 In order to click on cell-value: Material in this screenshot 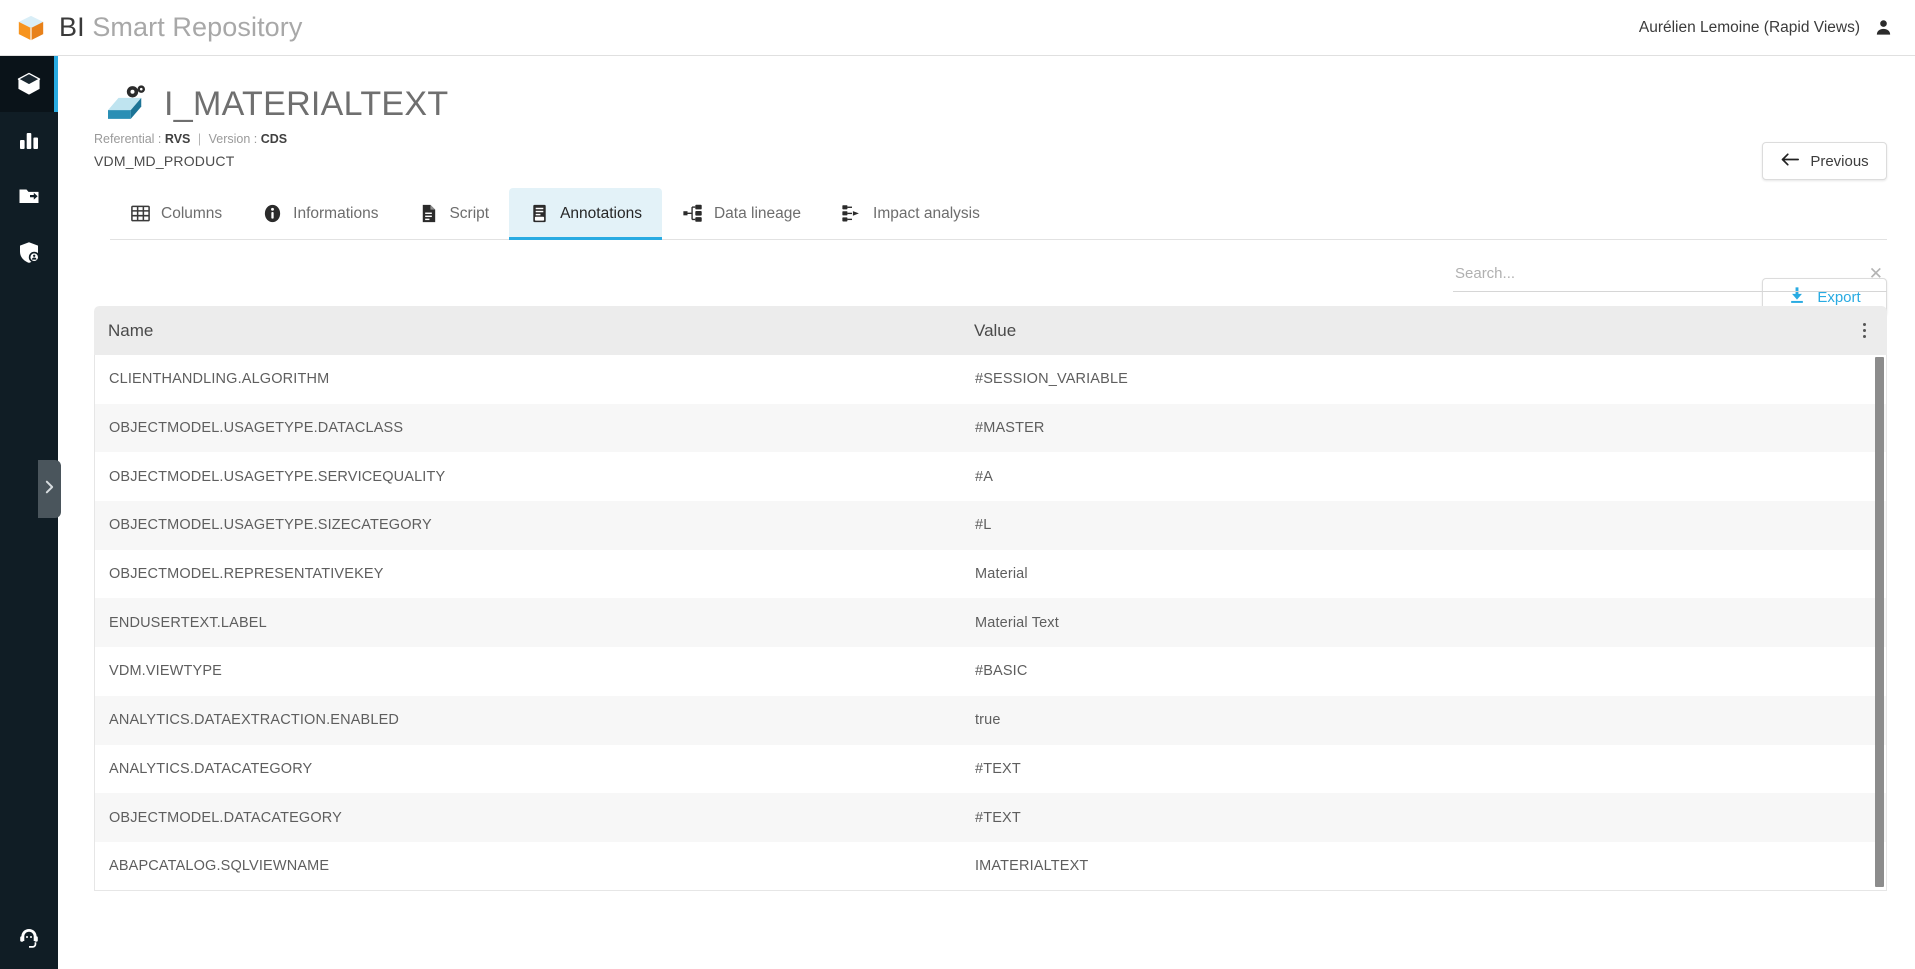, I will do `click(1001, 574)`.